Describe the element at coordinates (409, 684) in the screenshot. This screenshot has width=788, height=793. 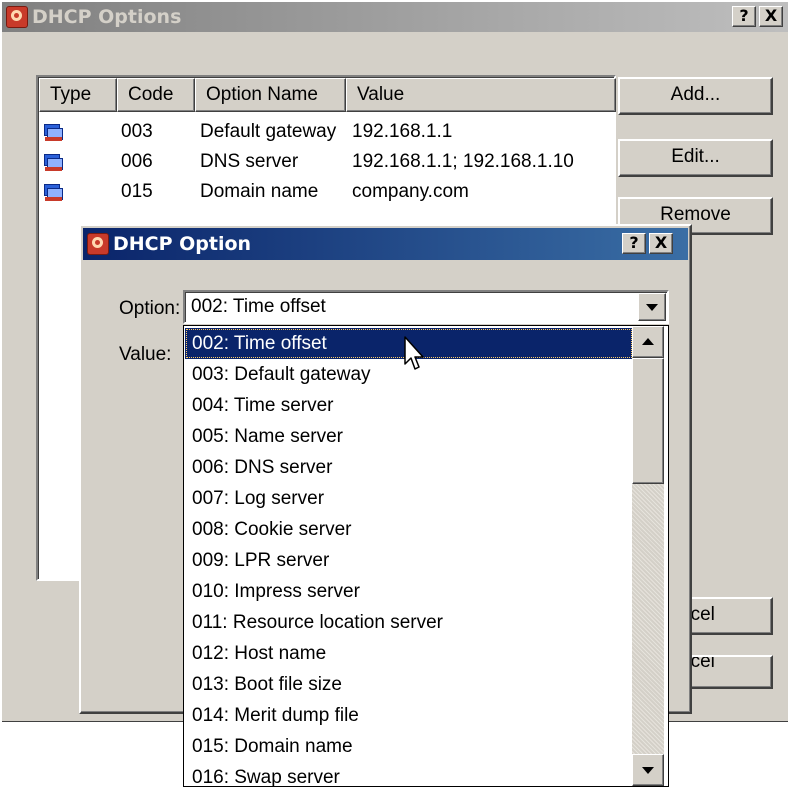
I see `option-list-item: 013: Boot file size` at that location.